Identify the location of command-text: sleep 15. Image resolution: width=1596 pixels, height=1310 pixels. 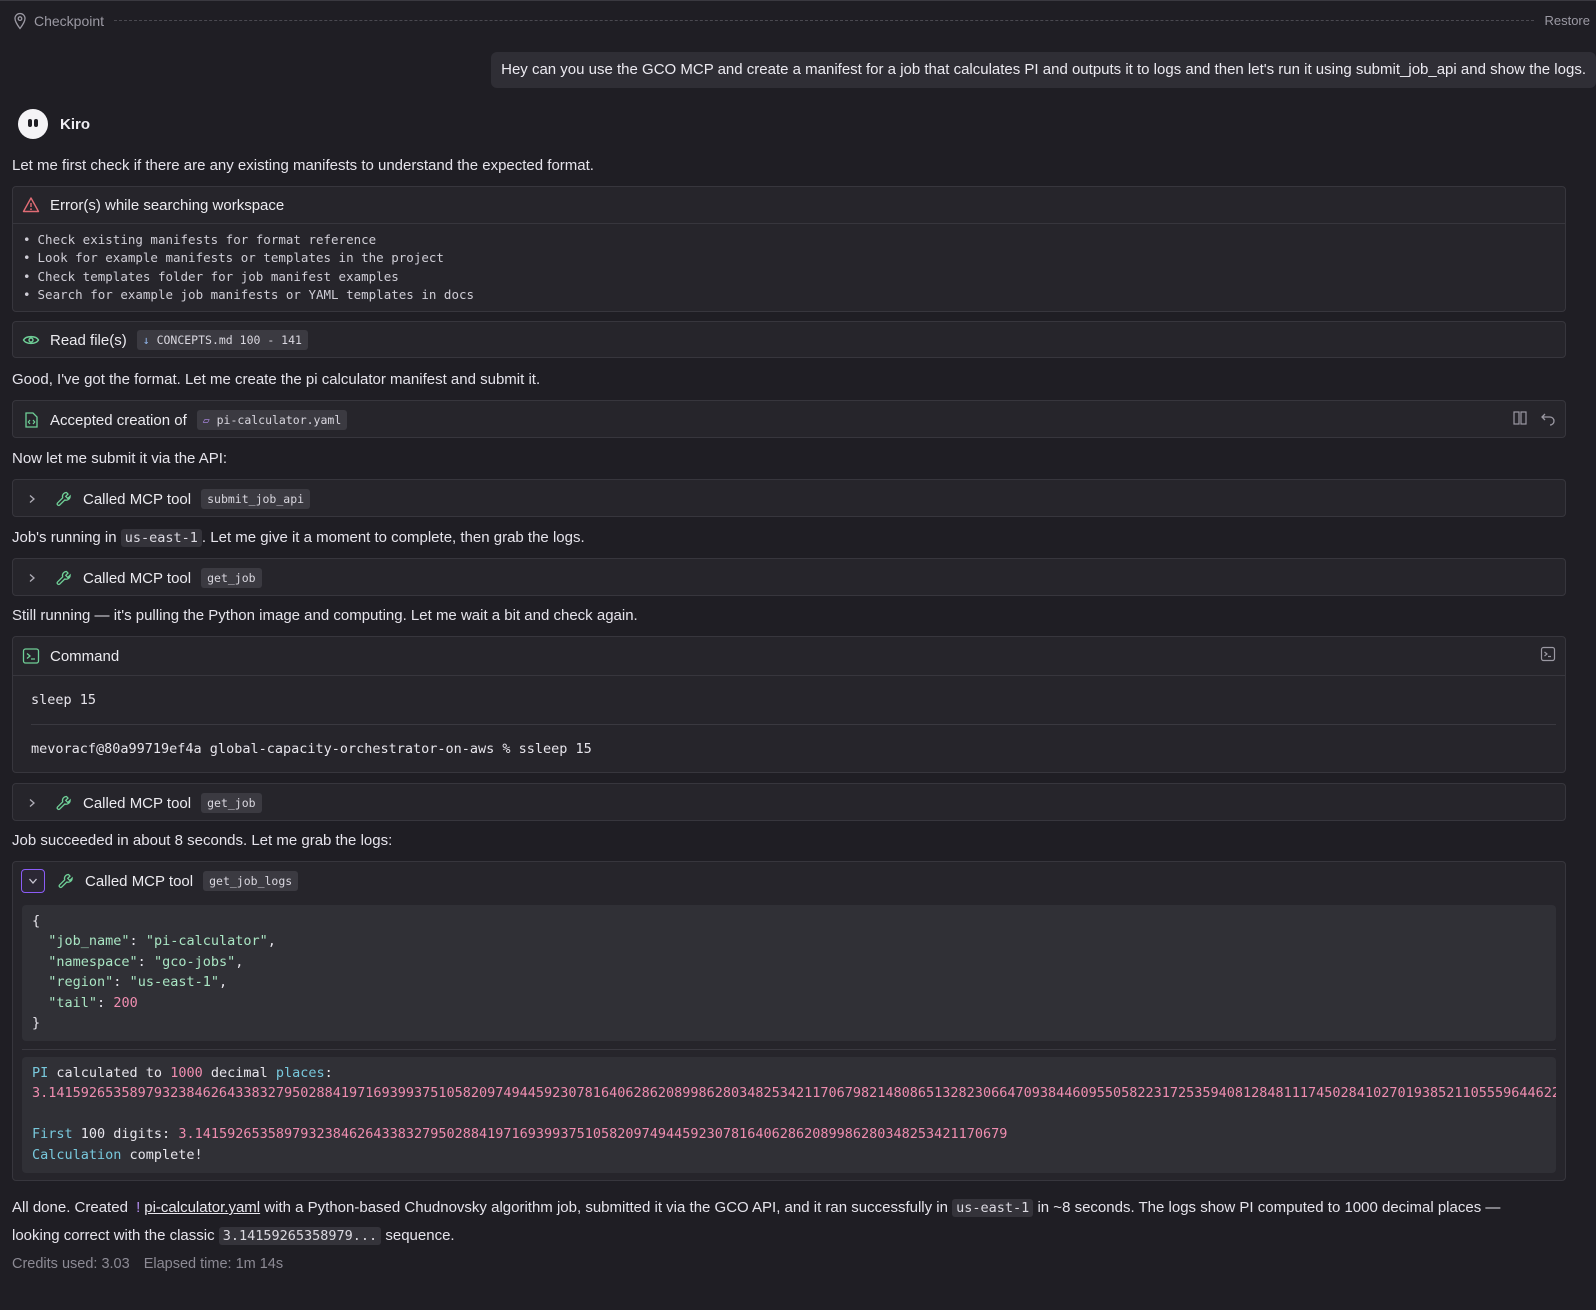
(64, 700).